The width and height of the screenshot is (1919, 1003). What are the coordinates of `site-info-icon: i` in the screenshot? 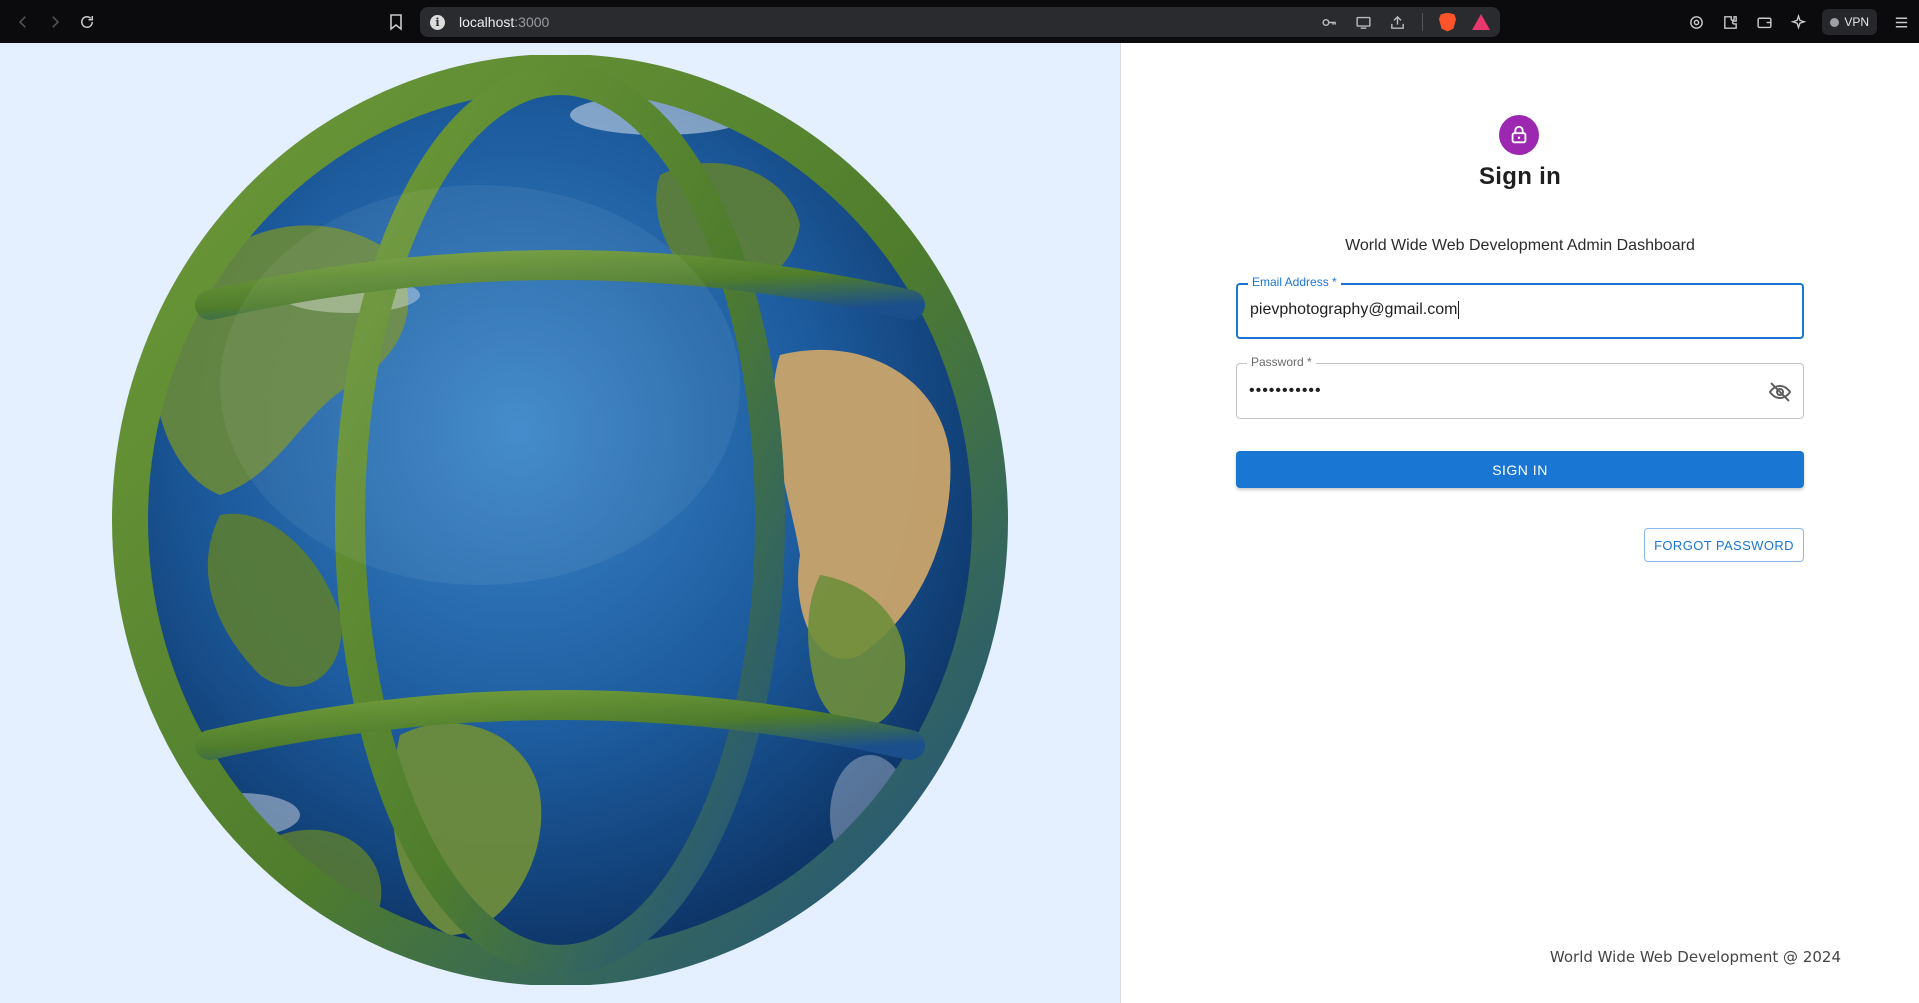 It's located at (437, 22).